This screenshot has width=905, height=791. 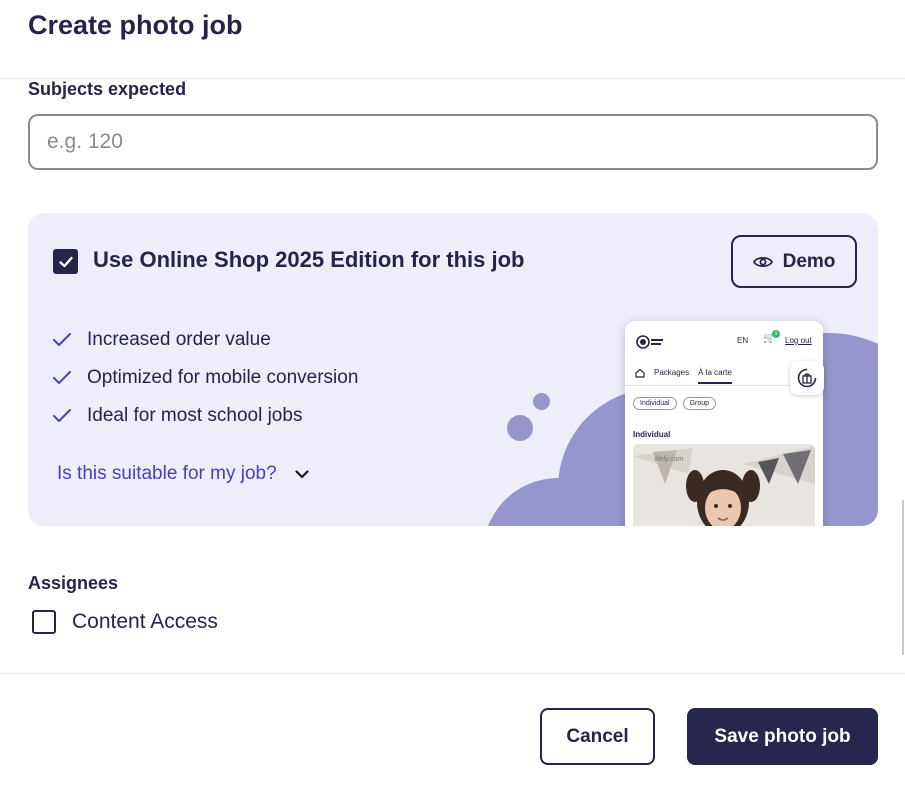 I want to click on subjects-expected-label: Subjects expected, so click(x=107, y=89).